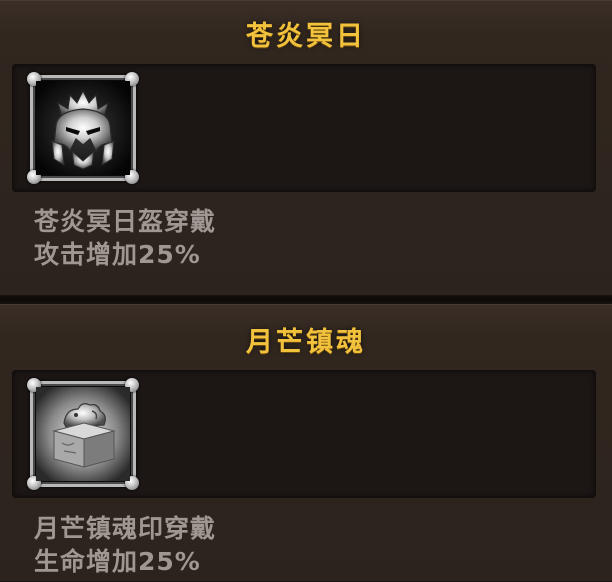  I want to click on set-effect-bonus: 生命增加25%, so click(117, 561).